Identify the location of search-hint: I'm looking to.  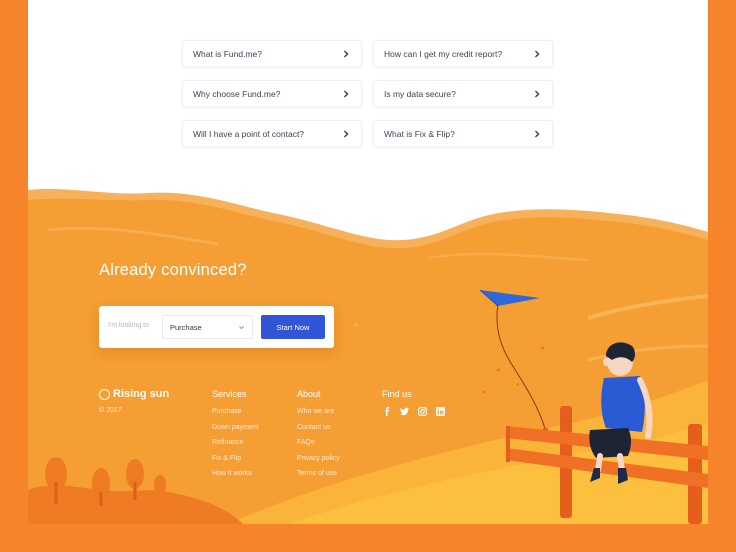
(129, 325).